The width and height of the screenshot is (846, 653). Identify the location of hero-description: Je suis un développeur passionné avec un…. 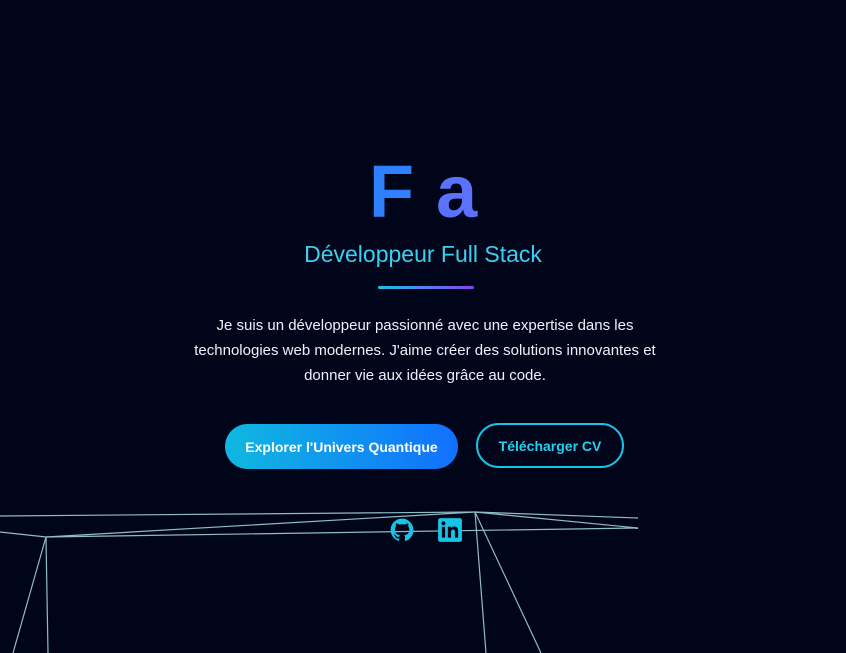
(425, 350).